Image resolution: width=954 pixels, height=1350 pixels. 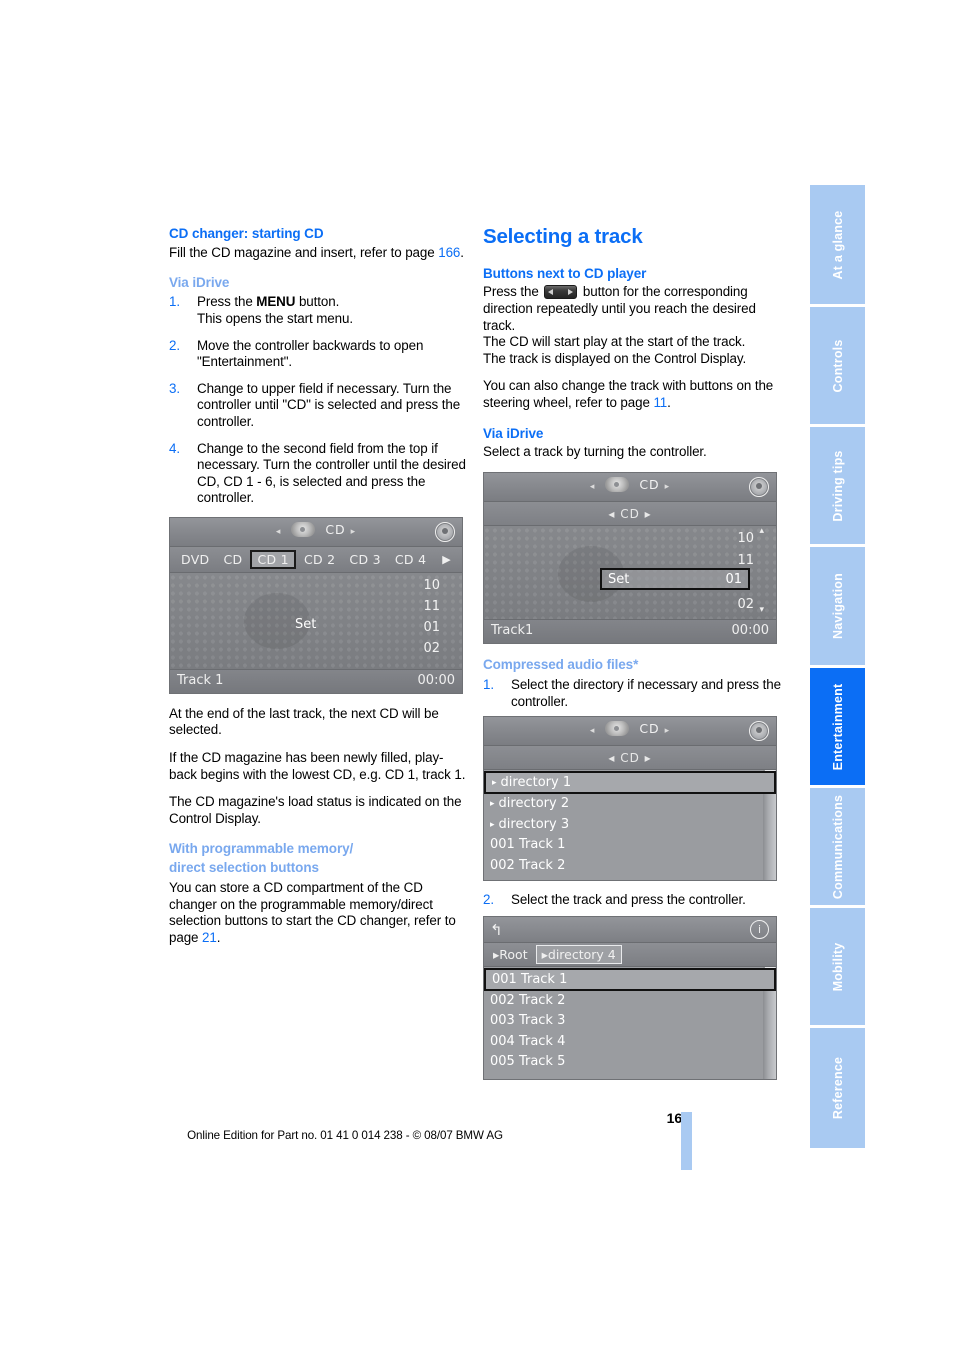 I want to click on screenshot-main-area: 10 11 02 ▴ ▾ Set 01, so click(x=630, y=573).